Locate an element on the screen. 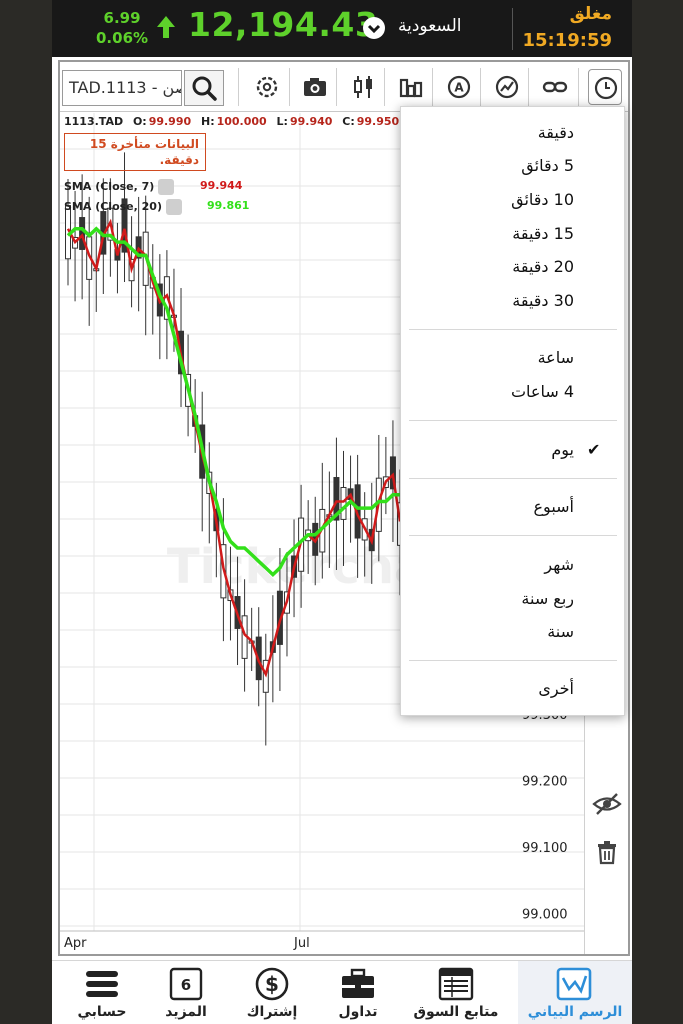 This screenshot has width=683, height=1024. delay-notice: البيانات متأخرة 15 دقيقة. is located at coordinates (135, 152).